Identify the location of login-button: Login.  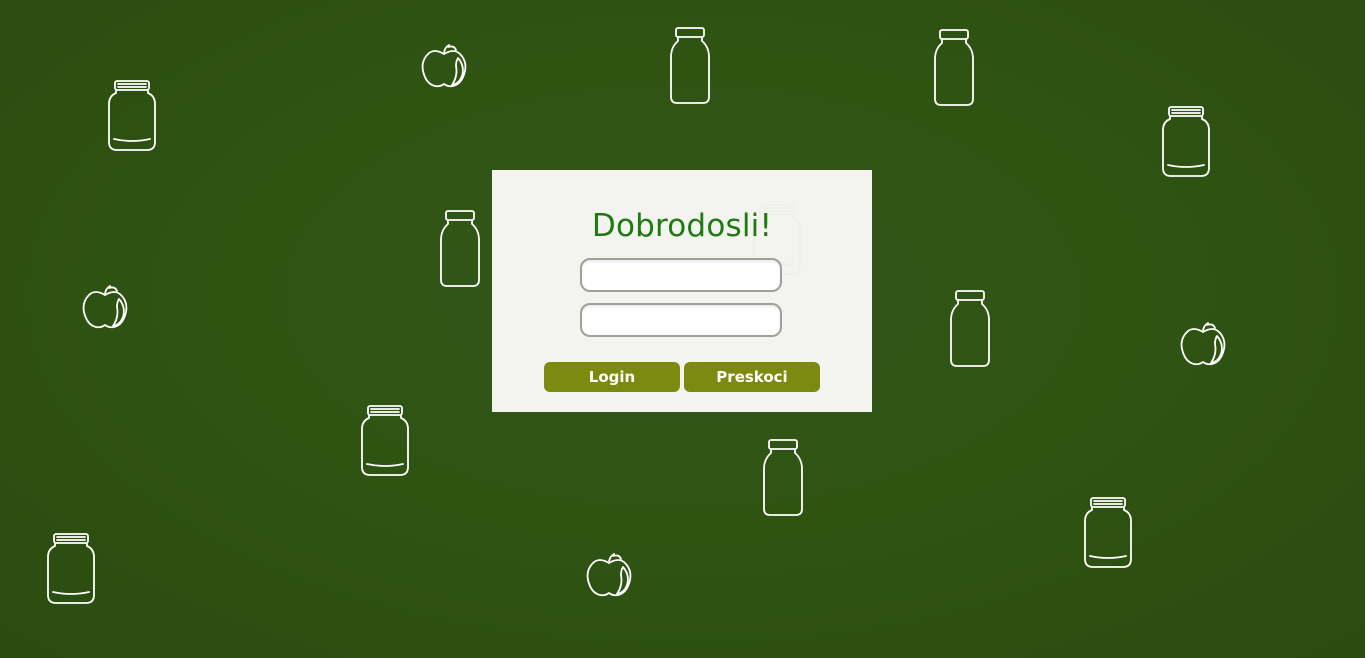
(612, 377).